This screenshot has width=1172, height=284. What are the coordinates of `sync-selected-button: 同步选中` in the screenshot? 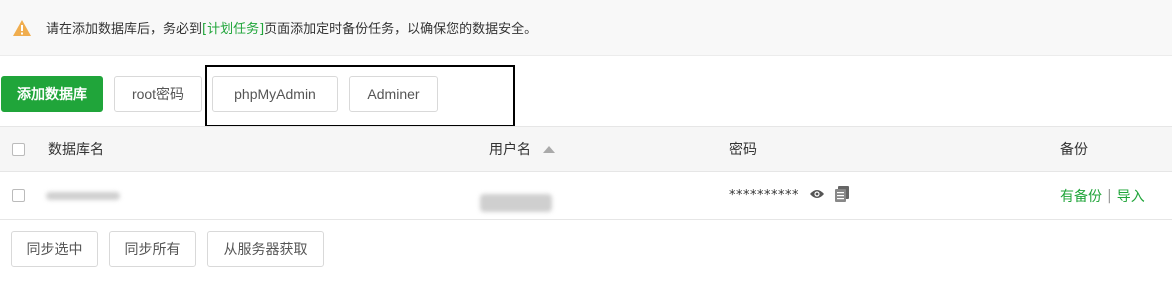 It's located at (54, 249).